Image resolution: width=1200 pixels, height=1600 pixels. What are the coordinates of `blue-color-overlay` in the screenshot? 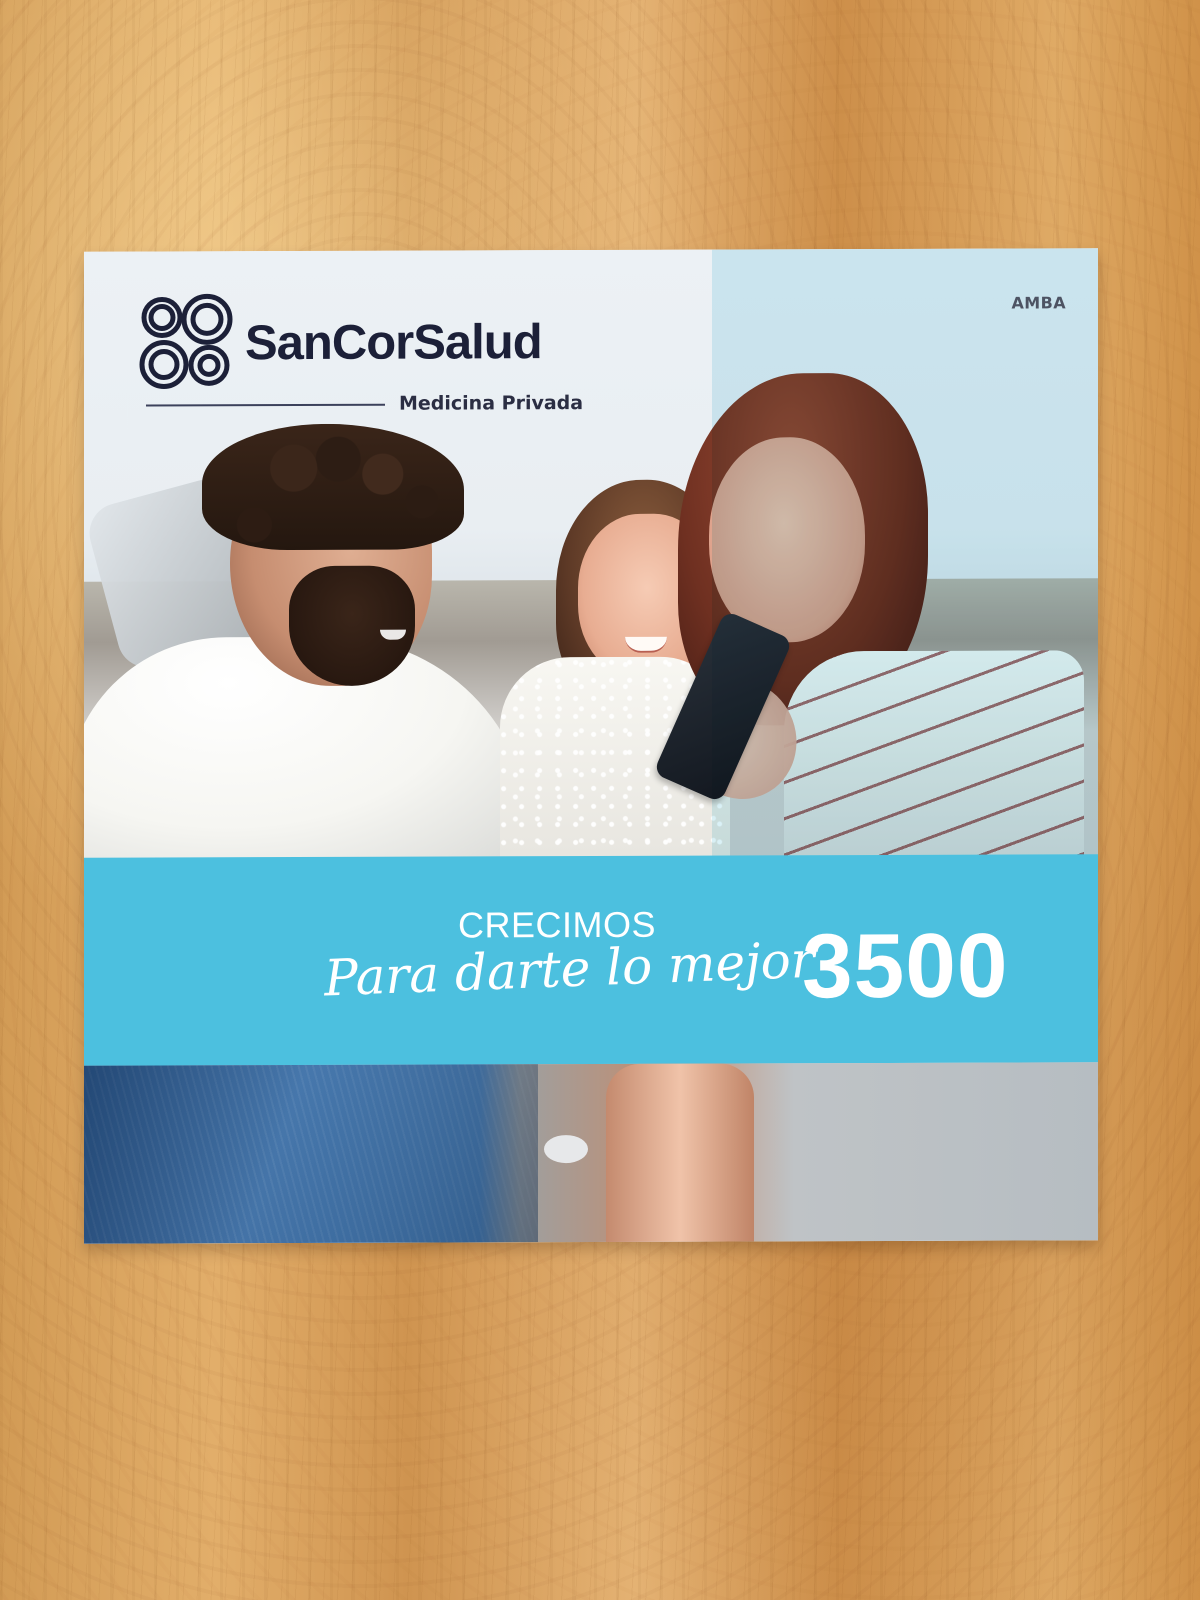 It's located at (905, 554).